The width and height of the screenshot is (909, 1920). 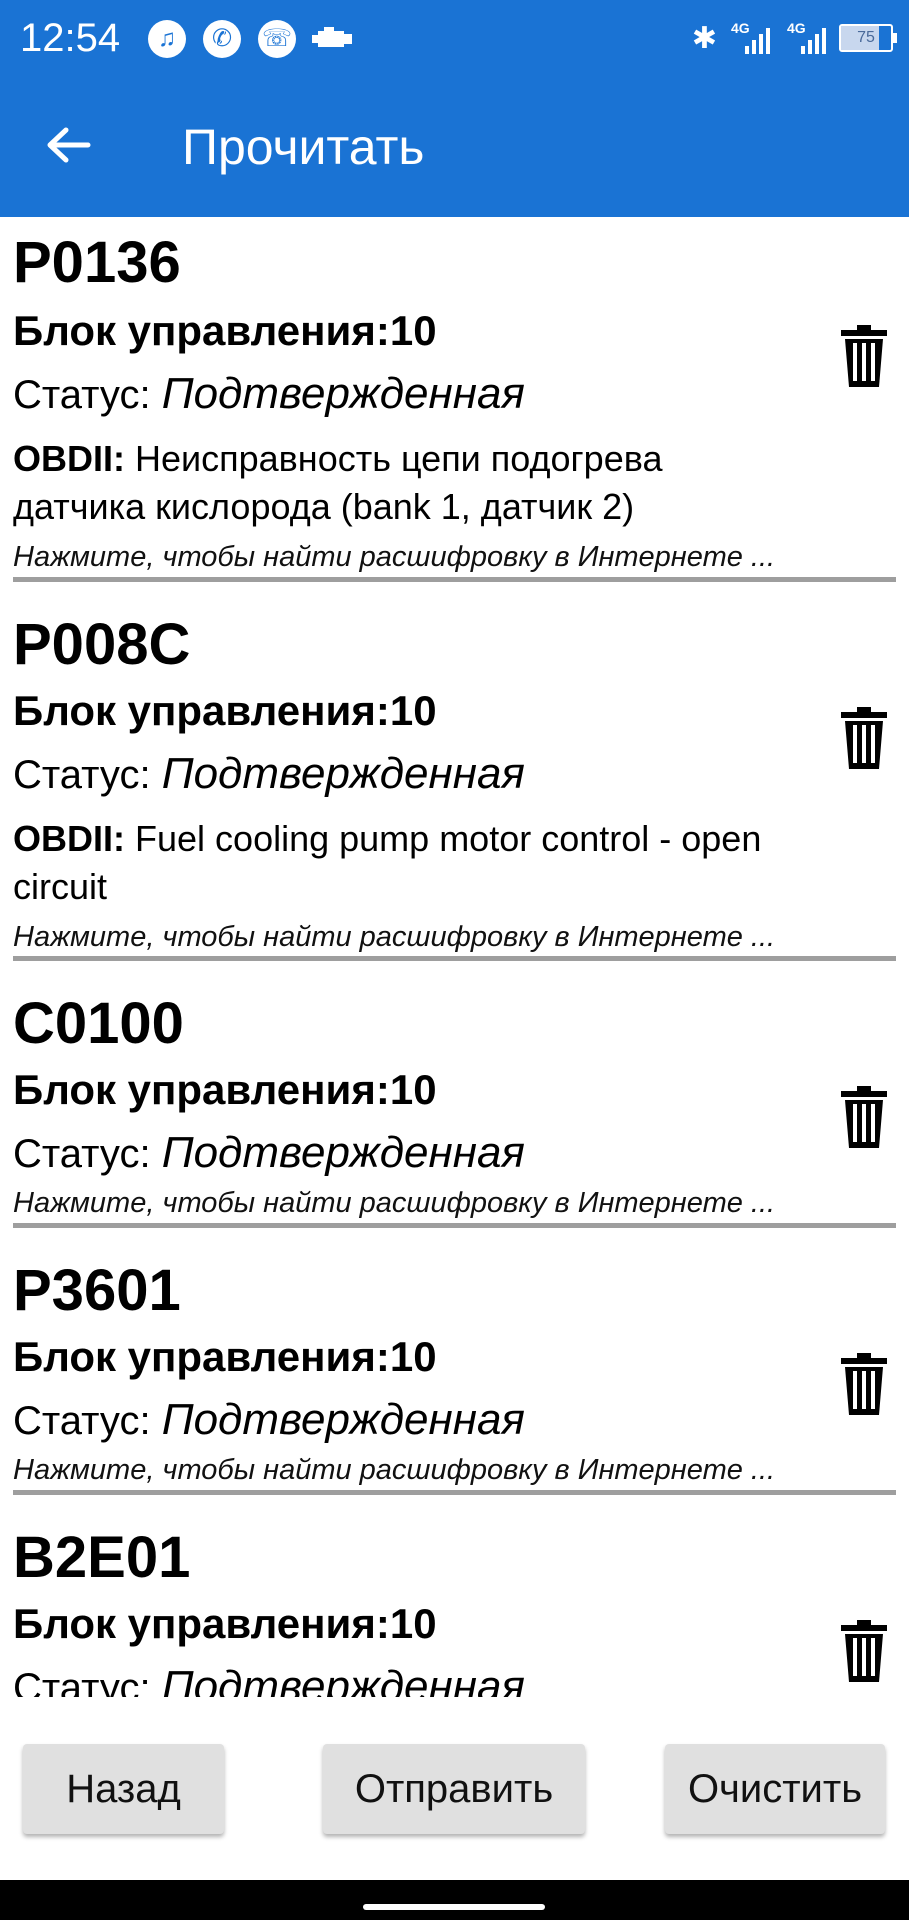 I want to click on home-gesture-handle, so click(x=454, y=1907).